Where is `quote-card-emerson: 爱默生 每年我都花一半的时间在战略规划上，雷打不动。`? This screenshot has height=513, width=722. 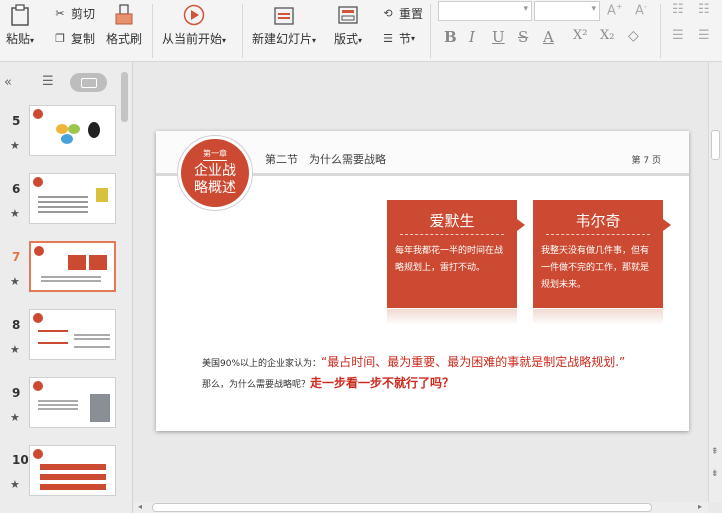 quote-card-emerson: 爱默生 每年我都花一半的时间在战略规划上，雷打不动。 is located at coordinates (452, 254).